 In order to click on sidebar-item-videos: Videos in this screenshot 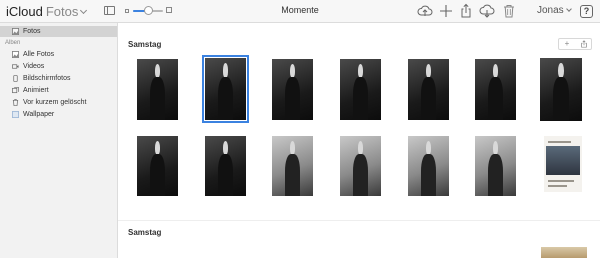, I will do `click(58, 66)`.